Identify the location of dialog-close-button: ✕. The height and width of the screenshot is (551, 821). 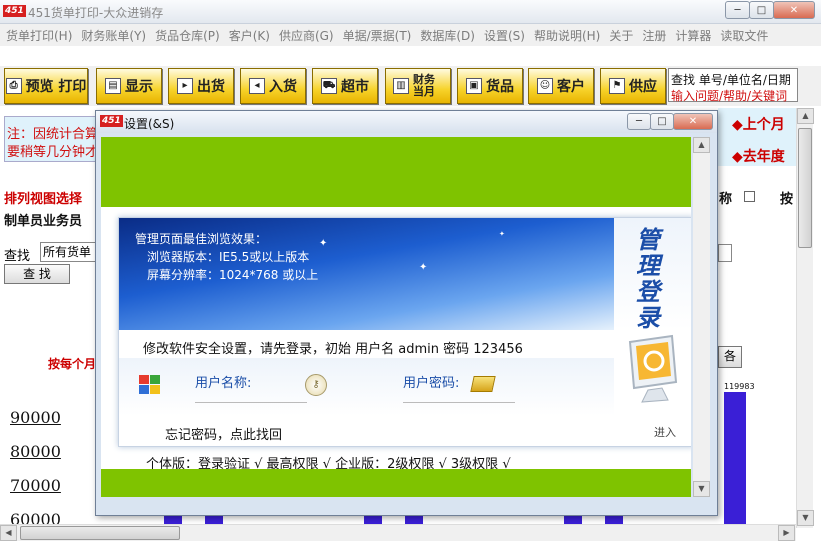
(693, 121).